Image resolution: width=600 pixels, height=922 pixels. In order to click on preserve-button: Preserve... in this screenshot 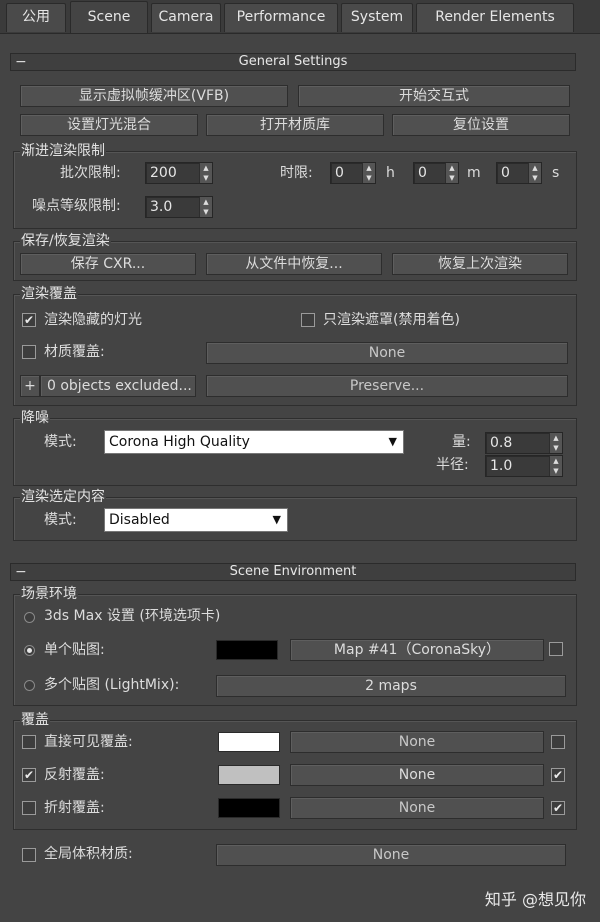, I will do `click(387, 386)`.